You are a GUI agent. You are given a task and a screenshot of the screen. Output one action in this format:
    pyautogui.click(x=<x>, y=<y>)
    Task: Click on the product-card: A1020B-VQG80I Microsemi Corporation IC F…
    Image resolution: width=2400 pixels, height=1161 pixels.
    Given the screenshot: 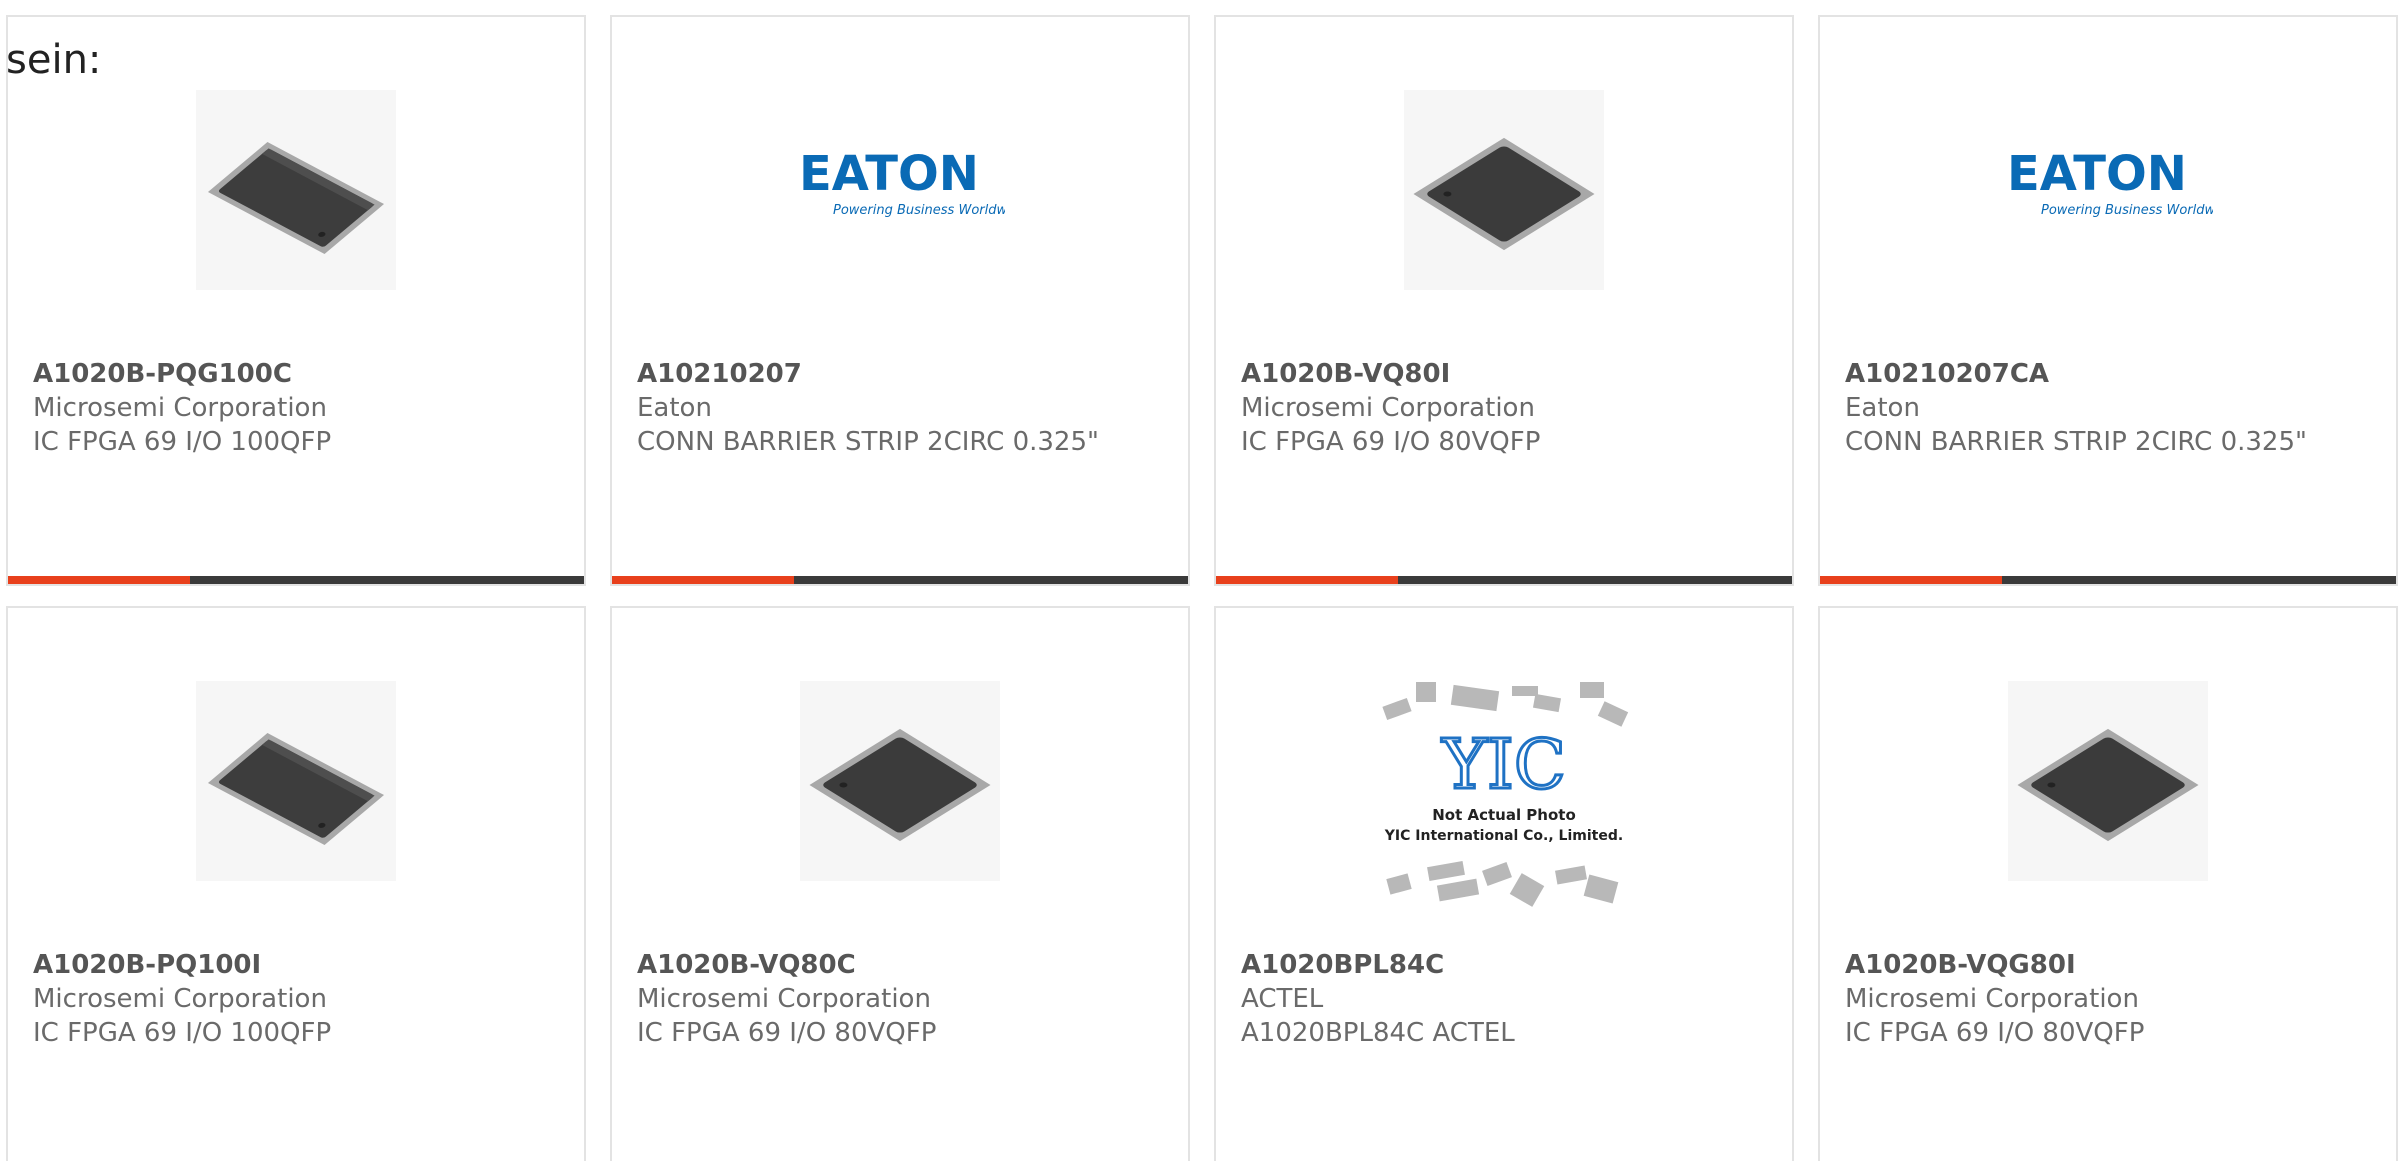 What is the action you would take?
    pyautogui.click(x=2108, y=883)
    